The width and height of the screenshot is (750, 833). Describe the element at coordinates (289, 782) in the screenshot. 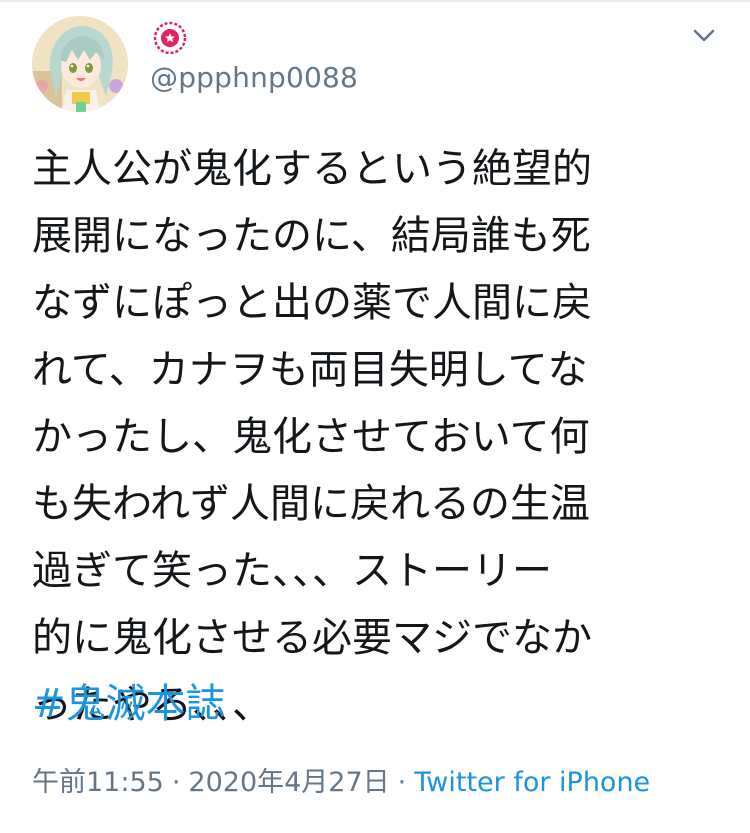

I see `tweet-date: 2020年4月27日` at that location.